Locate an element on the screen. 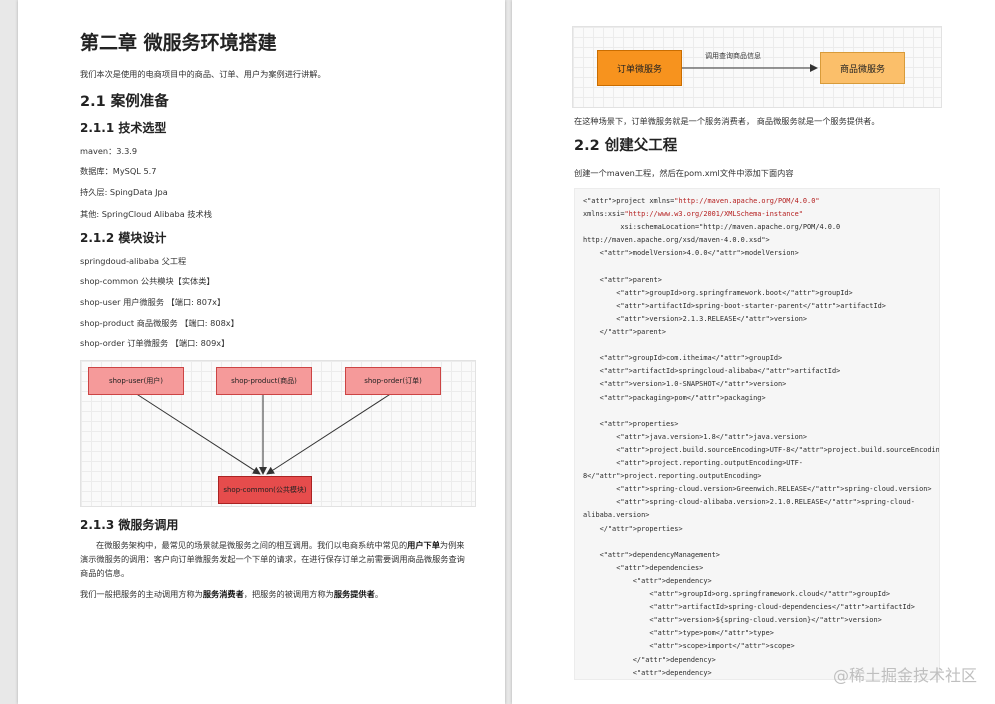 Image resolution: width=995 pixels, height=704 pixels. code-line: </"attr">dependency> is located at coordinates (649, 659).